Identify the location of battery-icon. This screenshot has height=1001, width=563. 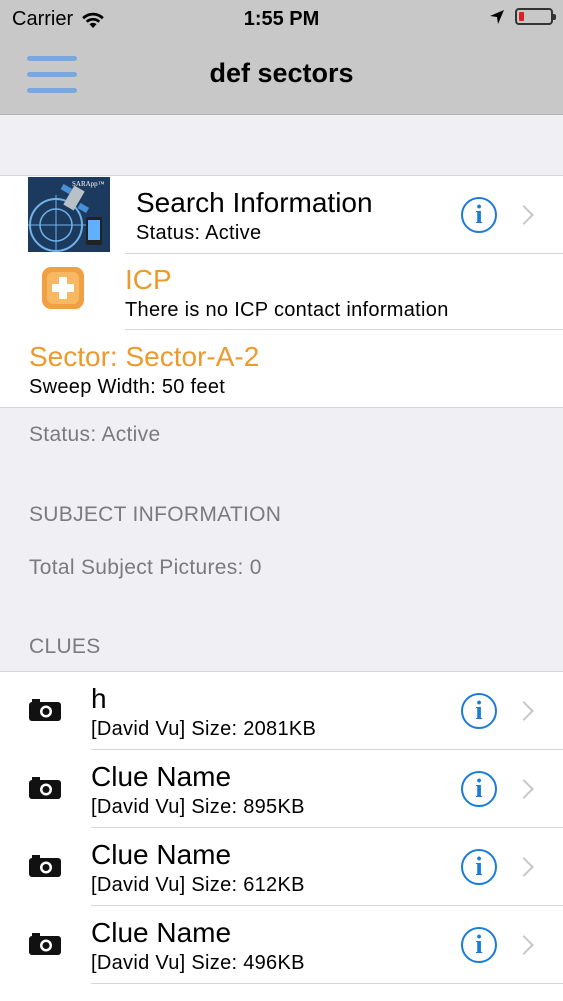
(535, 16).